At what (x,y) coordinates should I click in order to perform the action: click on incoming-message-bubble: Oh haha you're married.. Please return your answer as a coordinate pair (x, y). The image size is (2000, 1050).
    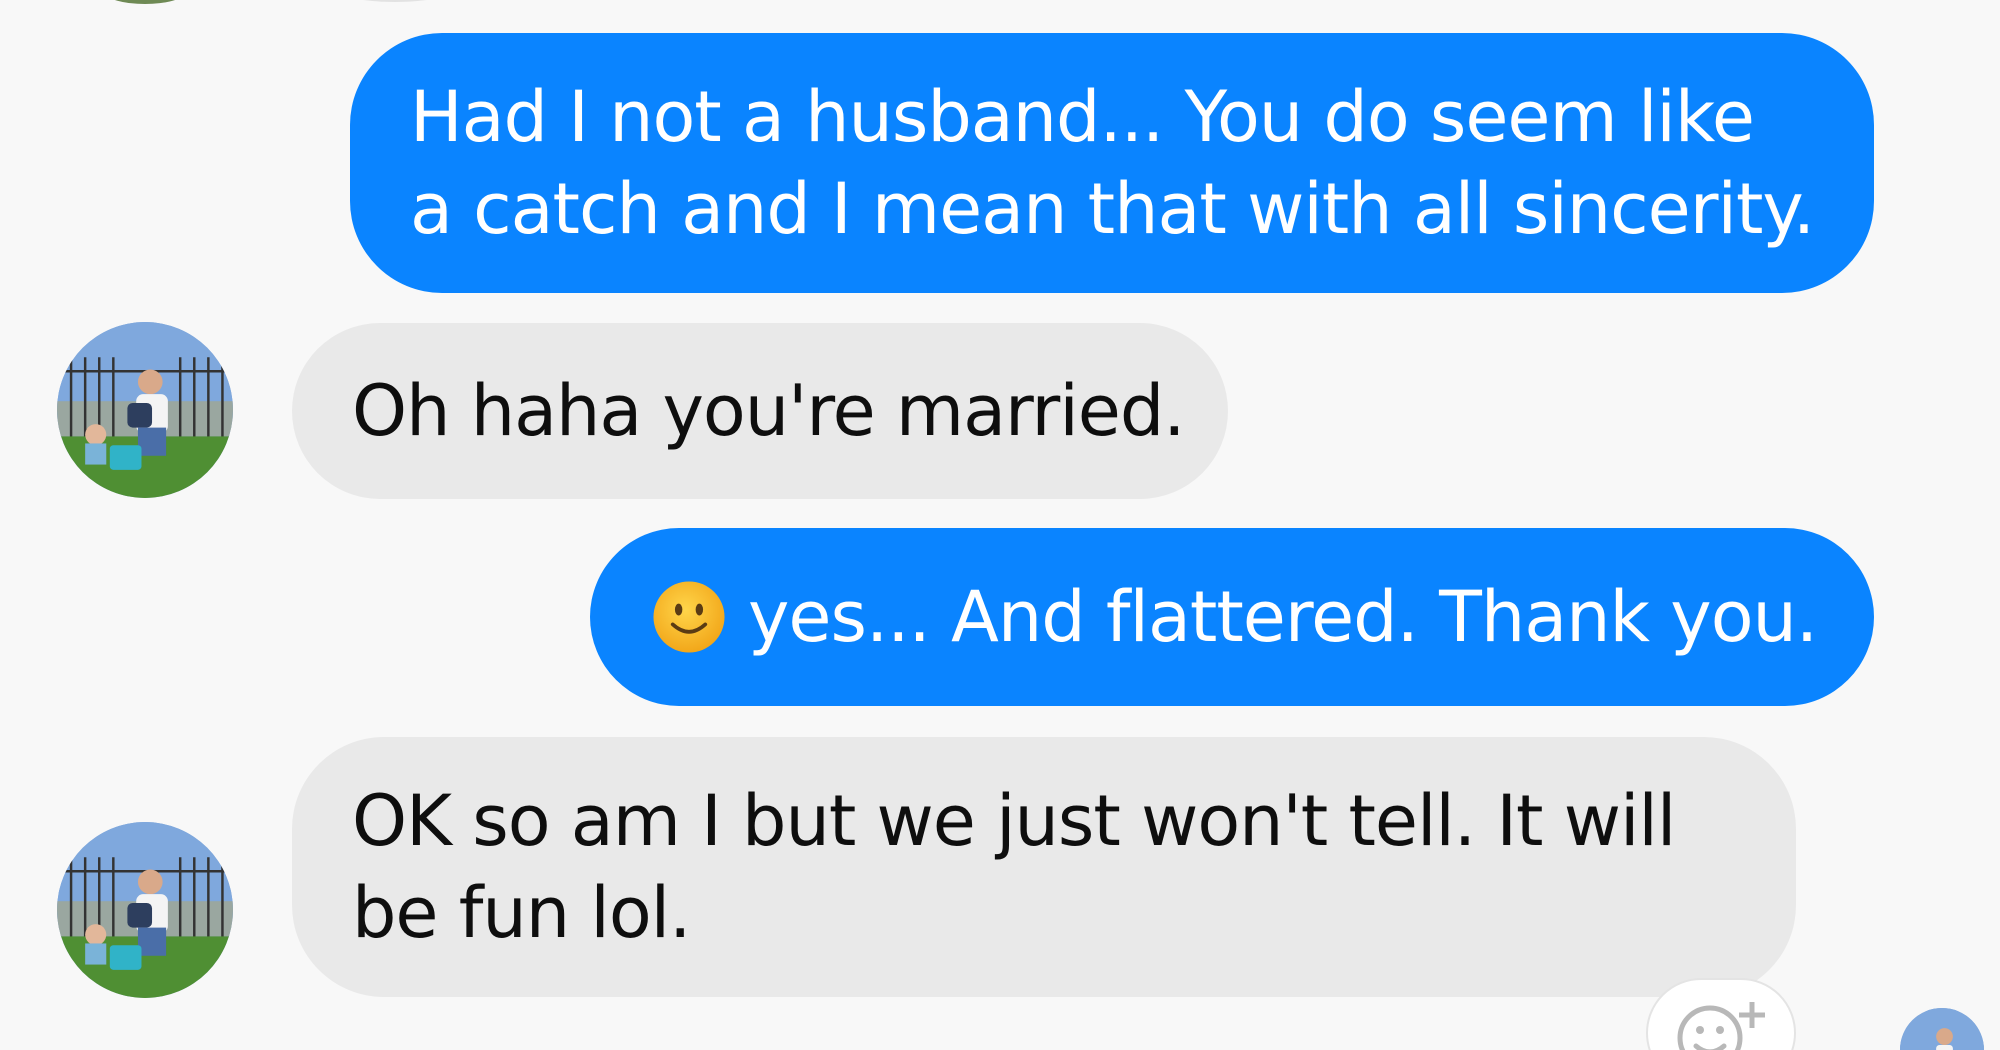
    Looking at the image, I should click on (760, 411).